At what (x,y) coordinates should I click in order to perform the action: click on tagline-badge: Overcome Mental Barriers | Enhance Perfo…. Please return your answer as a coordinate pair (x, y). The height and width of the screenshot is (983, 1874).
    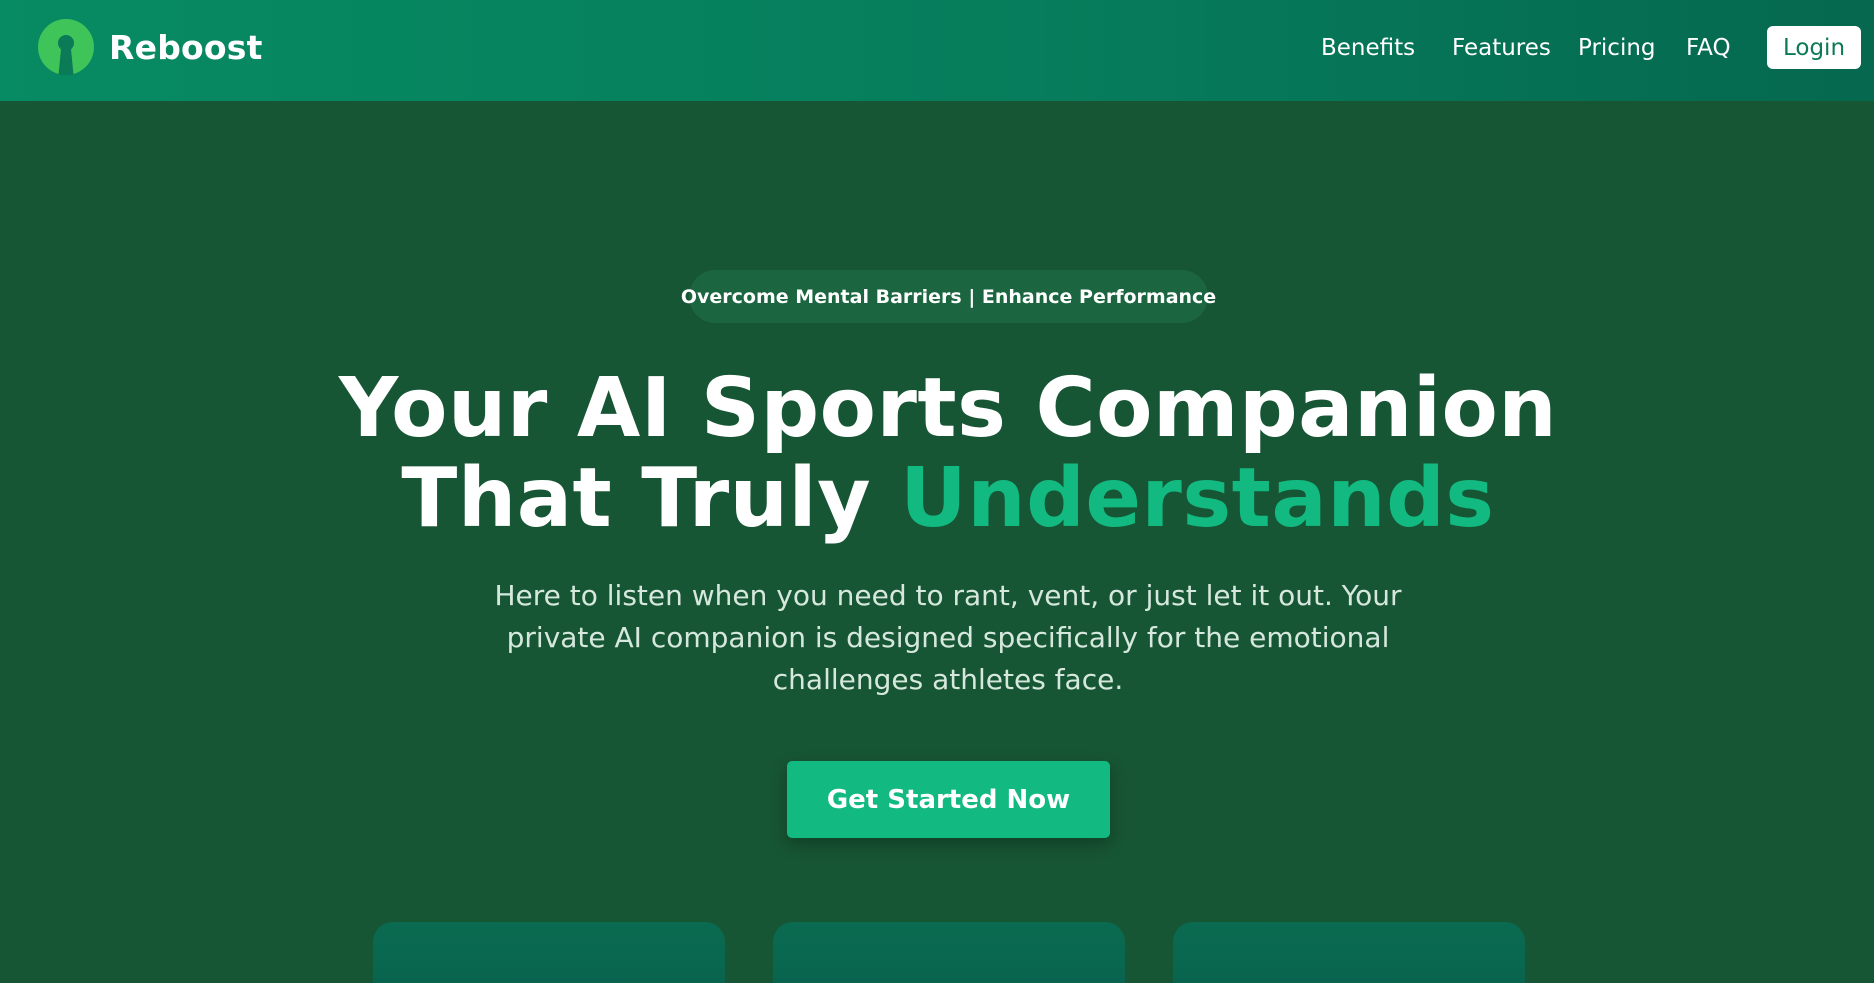
    Looking at the image, I should click on (948, 296).